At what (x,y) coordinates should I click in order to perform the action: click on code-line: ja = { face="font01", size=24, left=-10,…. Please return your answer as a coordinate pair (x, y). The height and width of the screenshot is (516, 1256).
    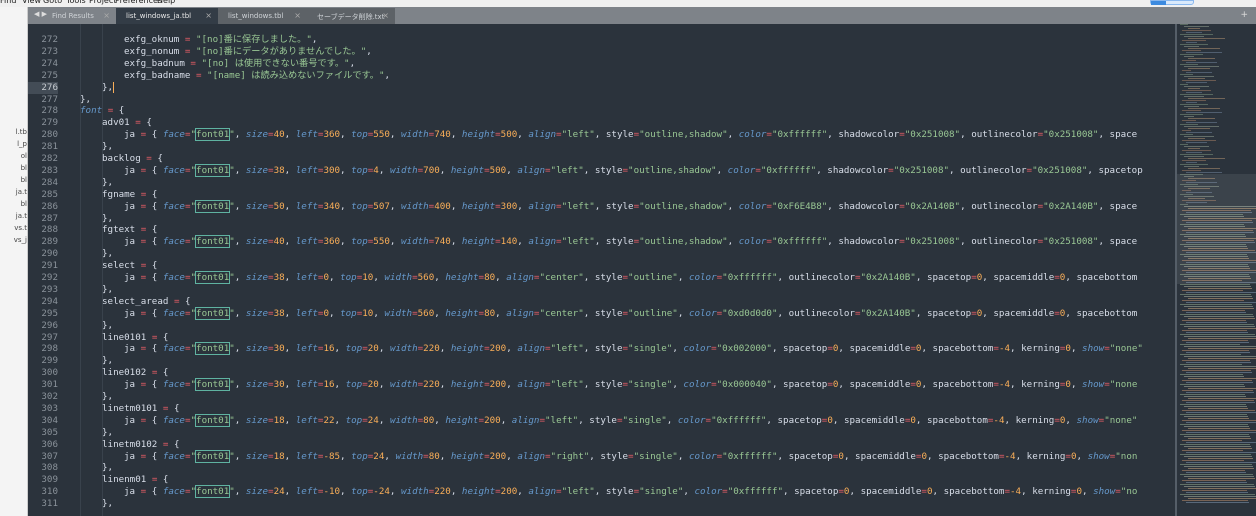
    Looking at the image, I should click on (630, 492).